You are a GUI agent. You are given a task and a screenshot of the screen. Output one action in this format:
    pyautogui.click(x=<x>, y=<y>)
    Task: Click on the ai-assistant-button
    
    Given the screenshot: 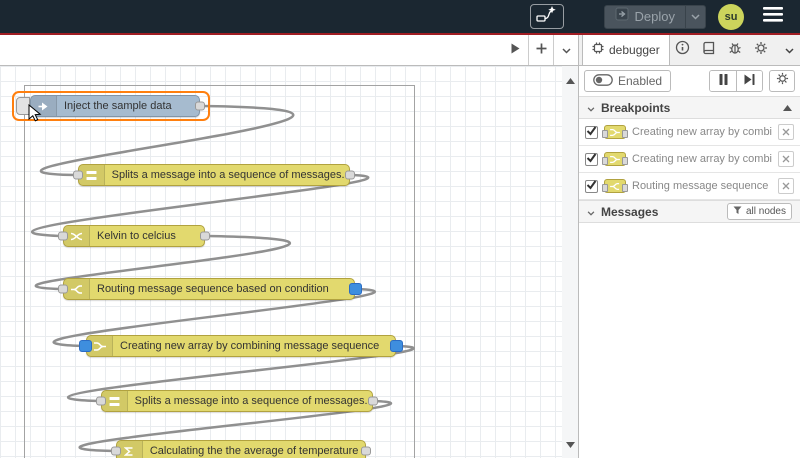 What is the action you would take?
    pyautogui.click(x=546, y=16)
    